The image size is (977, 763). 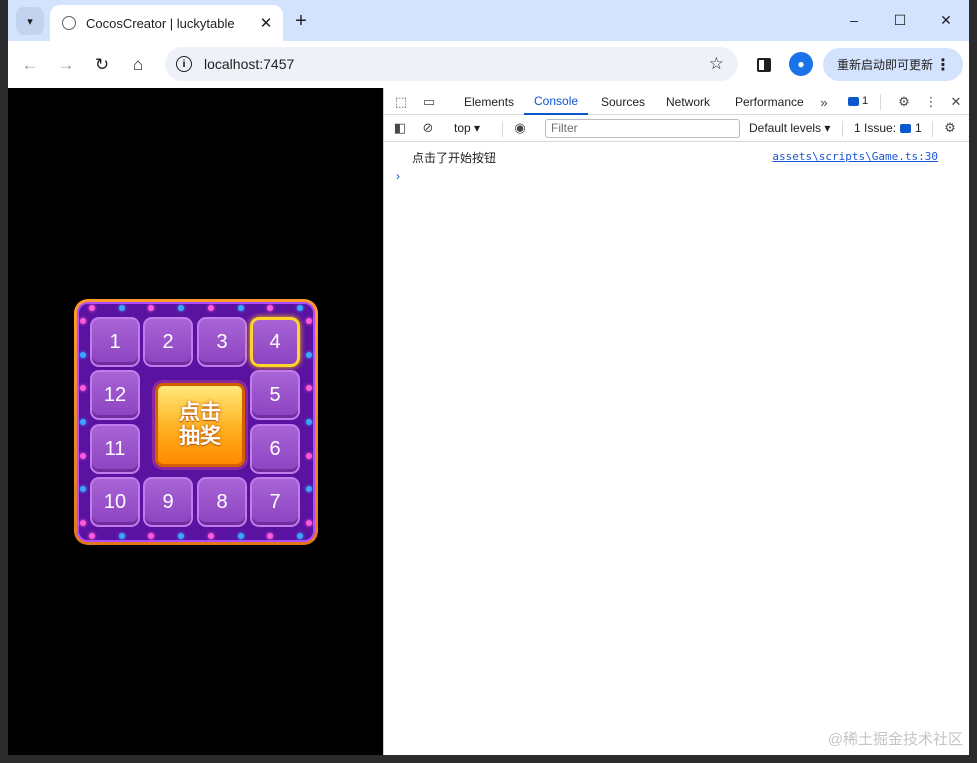 I want to click on prize-cell-5: 5, so click(x=275, y=395).